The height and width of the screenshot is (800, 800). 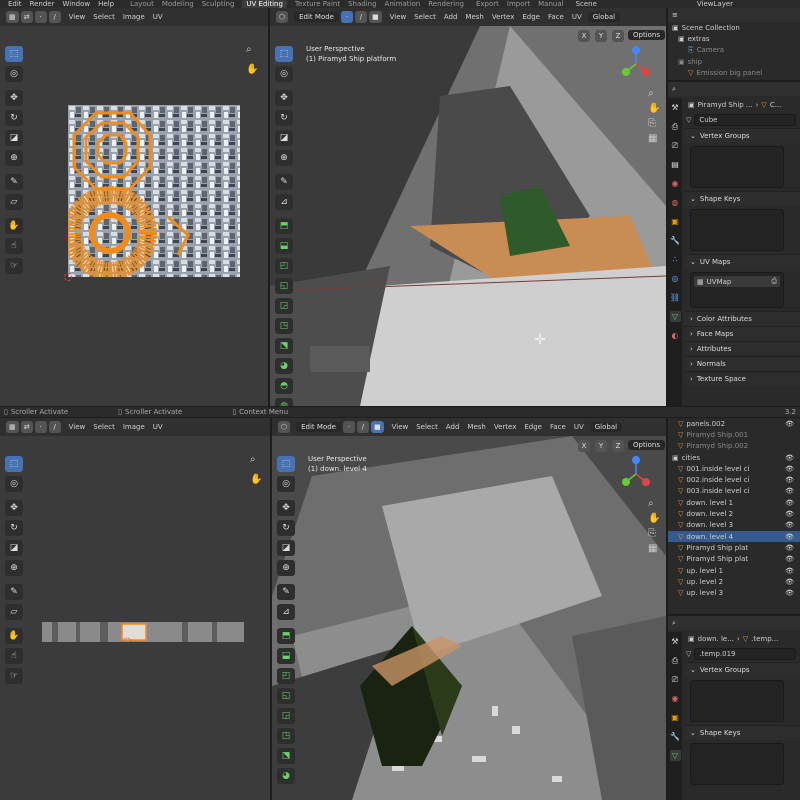 What do you see at coordinates (742, 261) in the screenshot?
I see `uv-maps-panel: ⌄ UV Maps` at bounding box center [742, 261].